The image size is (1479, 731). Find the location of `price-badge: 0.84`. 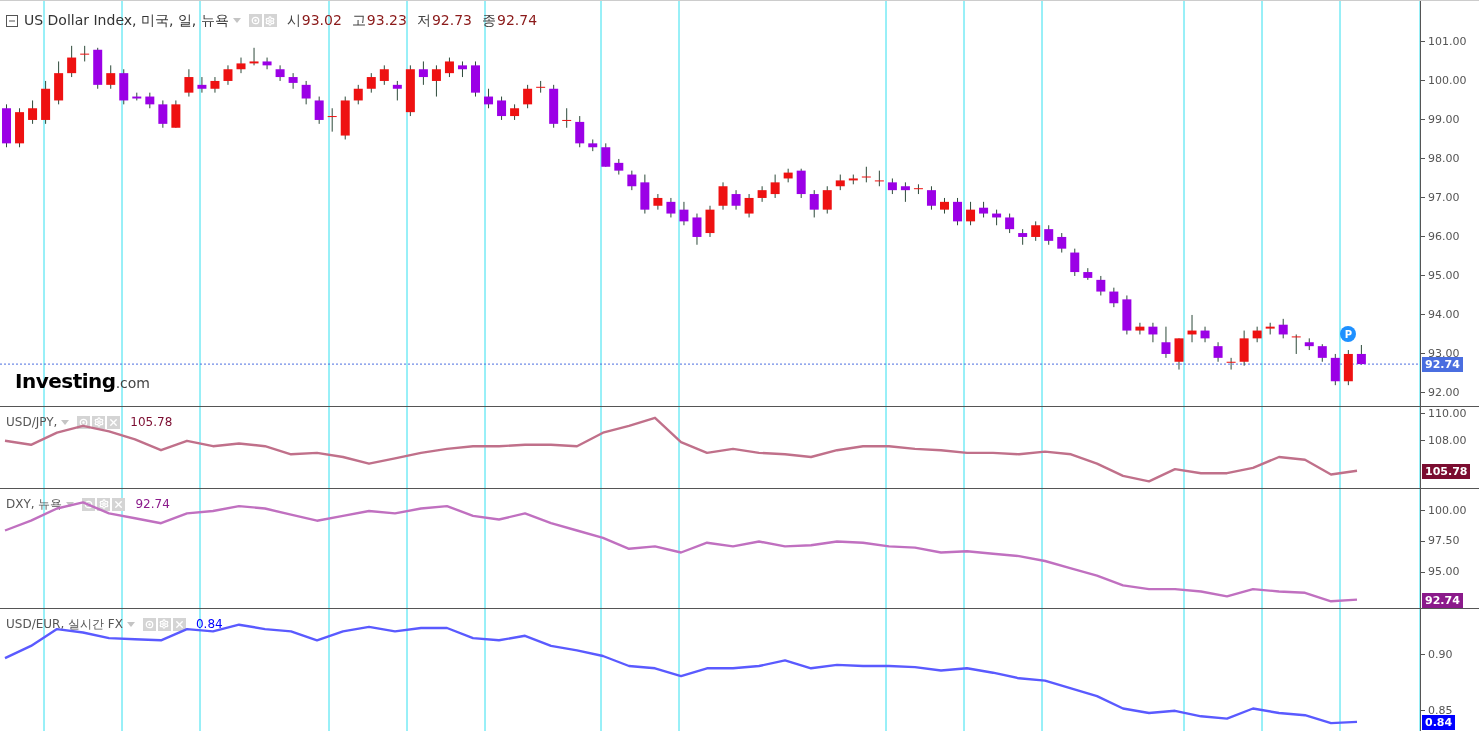

price-badge: 0.84 is located at coordinates (1439, 722).